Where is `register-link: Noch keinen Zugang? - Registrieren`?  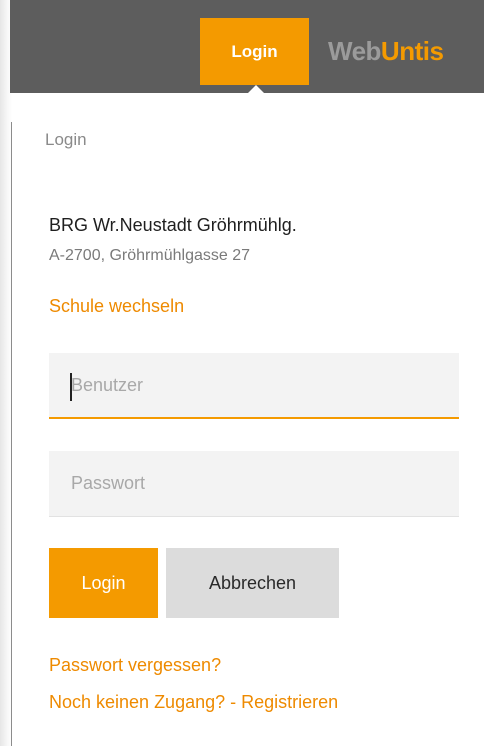 register-link: Noch keinen Zugang? - Registrieren is located at coordinates (193, 702).